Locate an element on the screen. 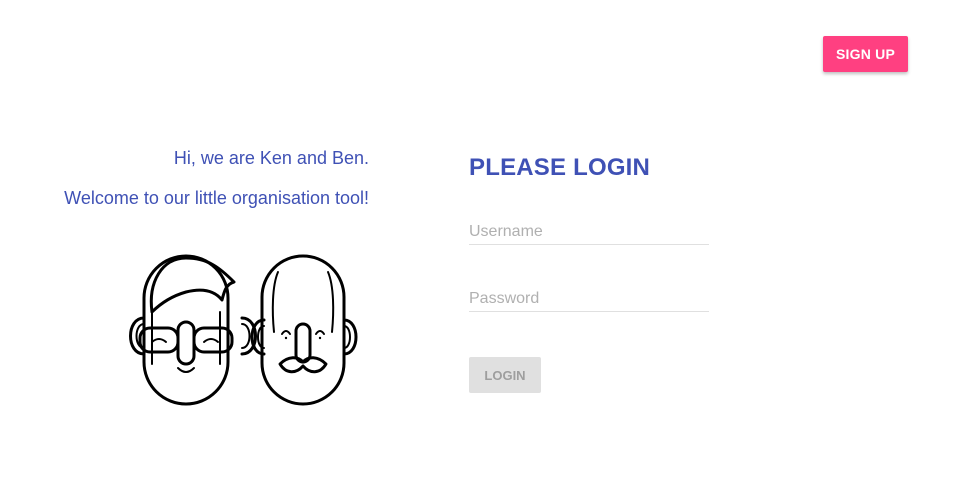 Image resolution: width=964 pixels, height=494 pixels. login-title: PLEASE LOGIN is located at coordinates (560, 167).